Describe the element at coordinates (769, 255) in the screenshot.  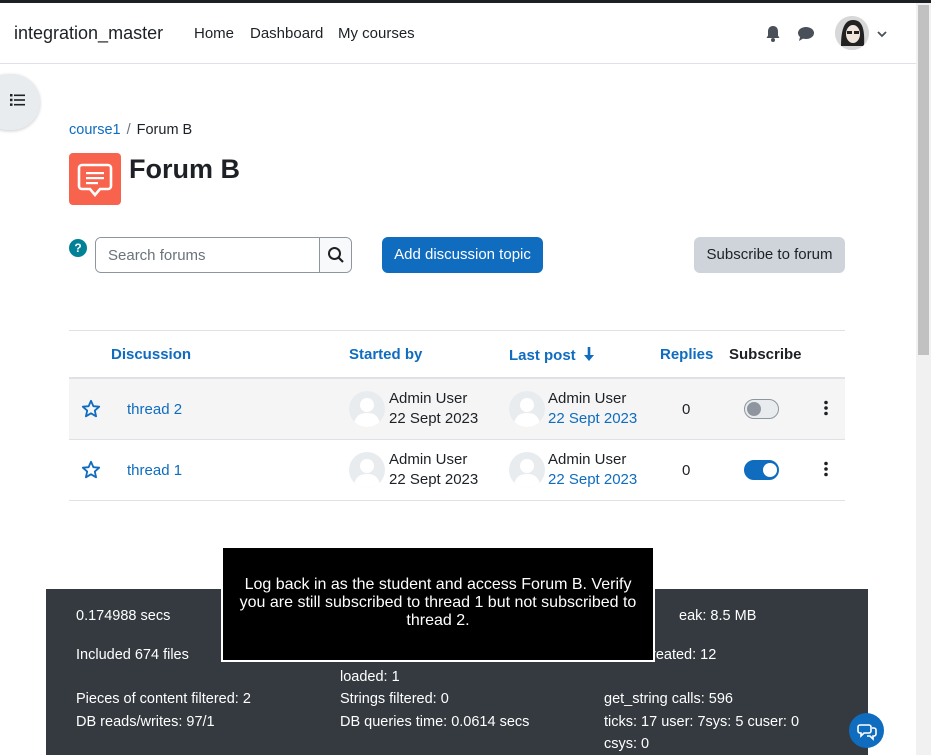
I see `subscribe-to-forum-button: Subscribe to forum` at that location.